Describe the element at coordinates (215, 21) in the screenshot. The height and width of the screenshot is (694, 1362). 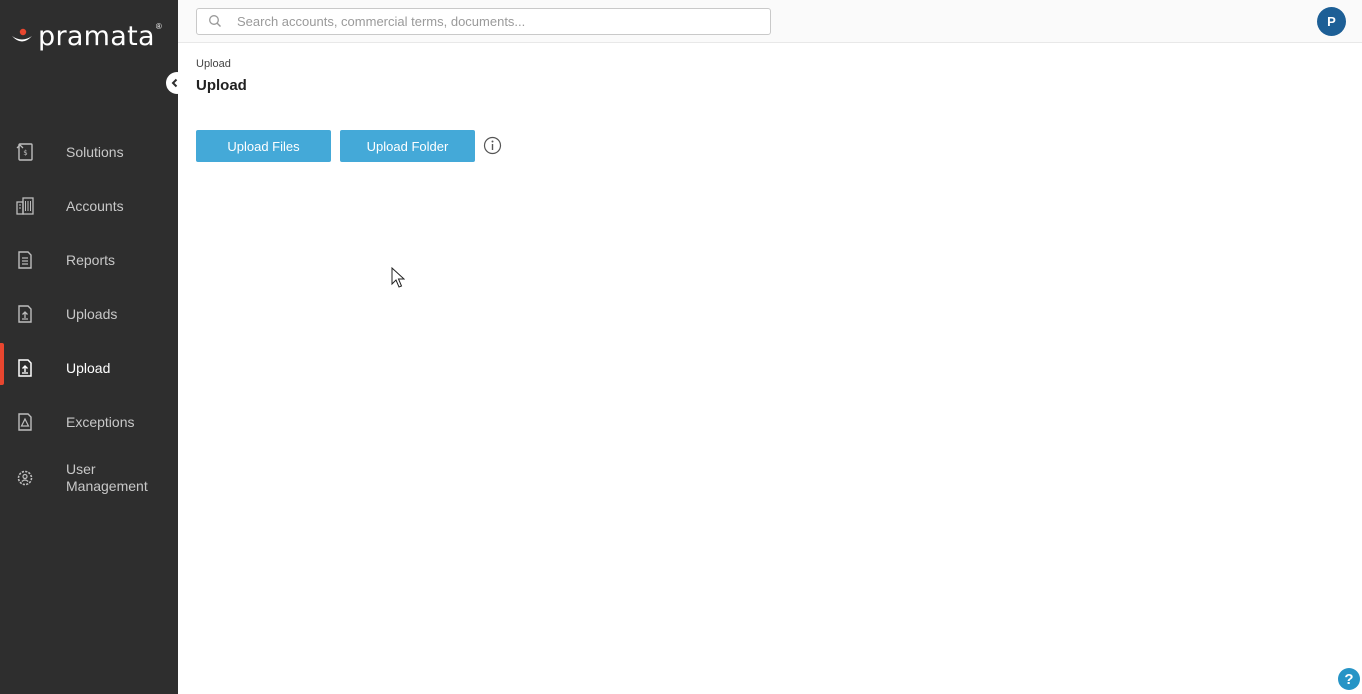
I see `search-icon` at that location.